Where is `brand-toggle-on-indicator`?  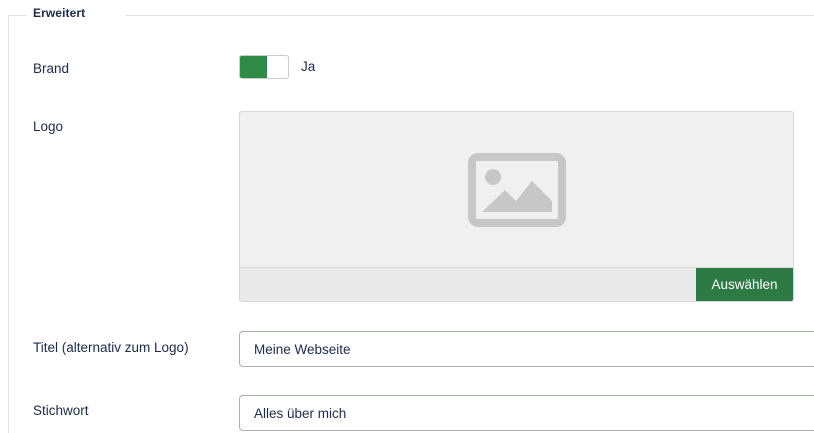 brand-toggle-on-indicator is located at coordinates (253, 67).